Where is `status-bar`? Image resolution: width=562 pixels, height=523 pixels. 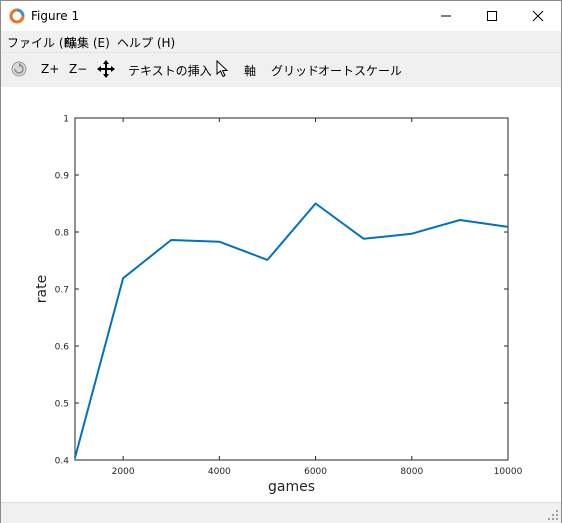
status-bar is located at coordinates (281, 512).